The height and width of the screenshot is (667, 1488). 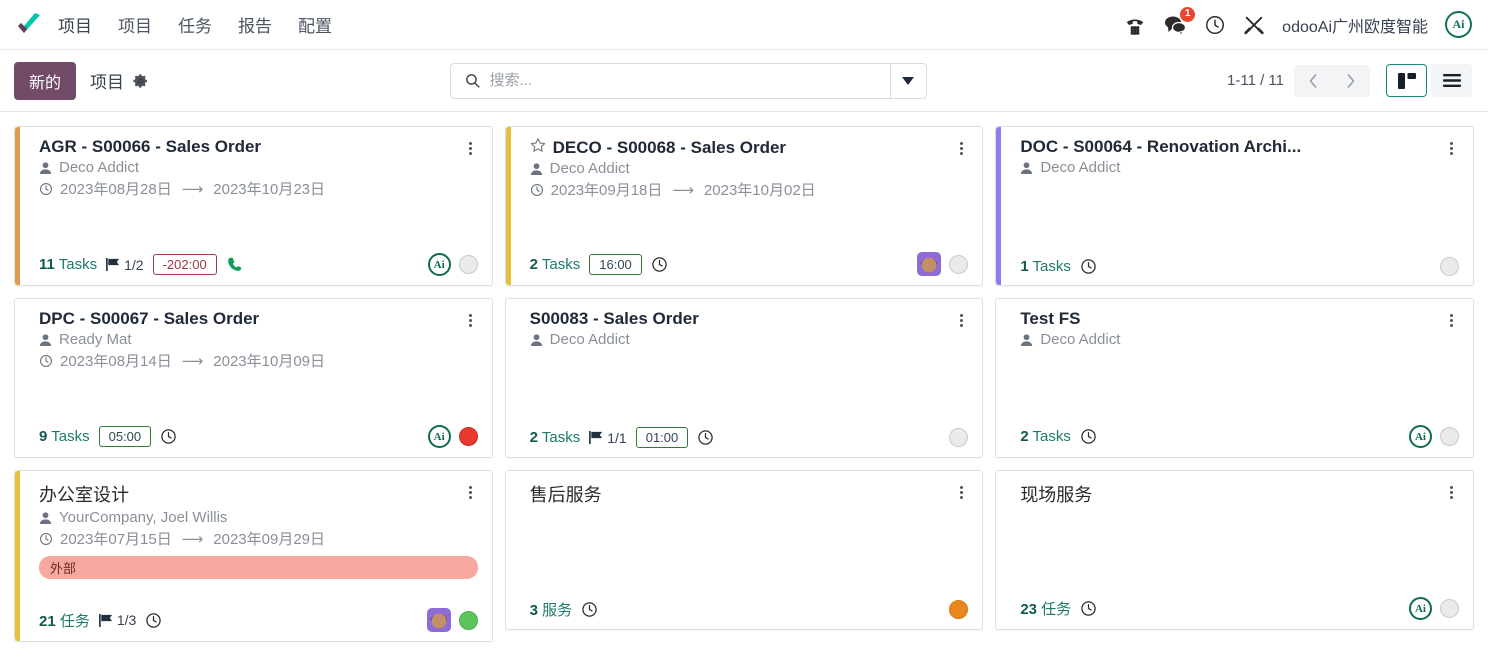 What do you see at coordinates (1406, 80) in the screenshot?
I see `kanban-view-button` at bounding box center [1406, 80].